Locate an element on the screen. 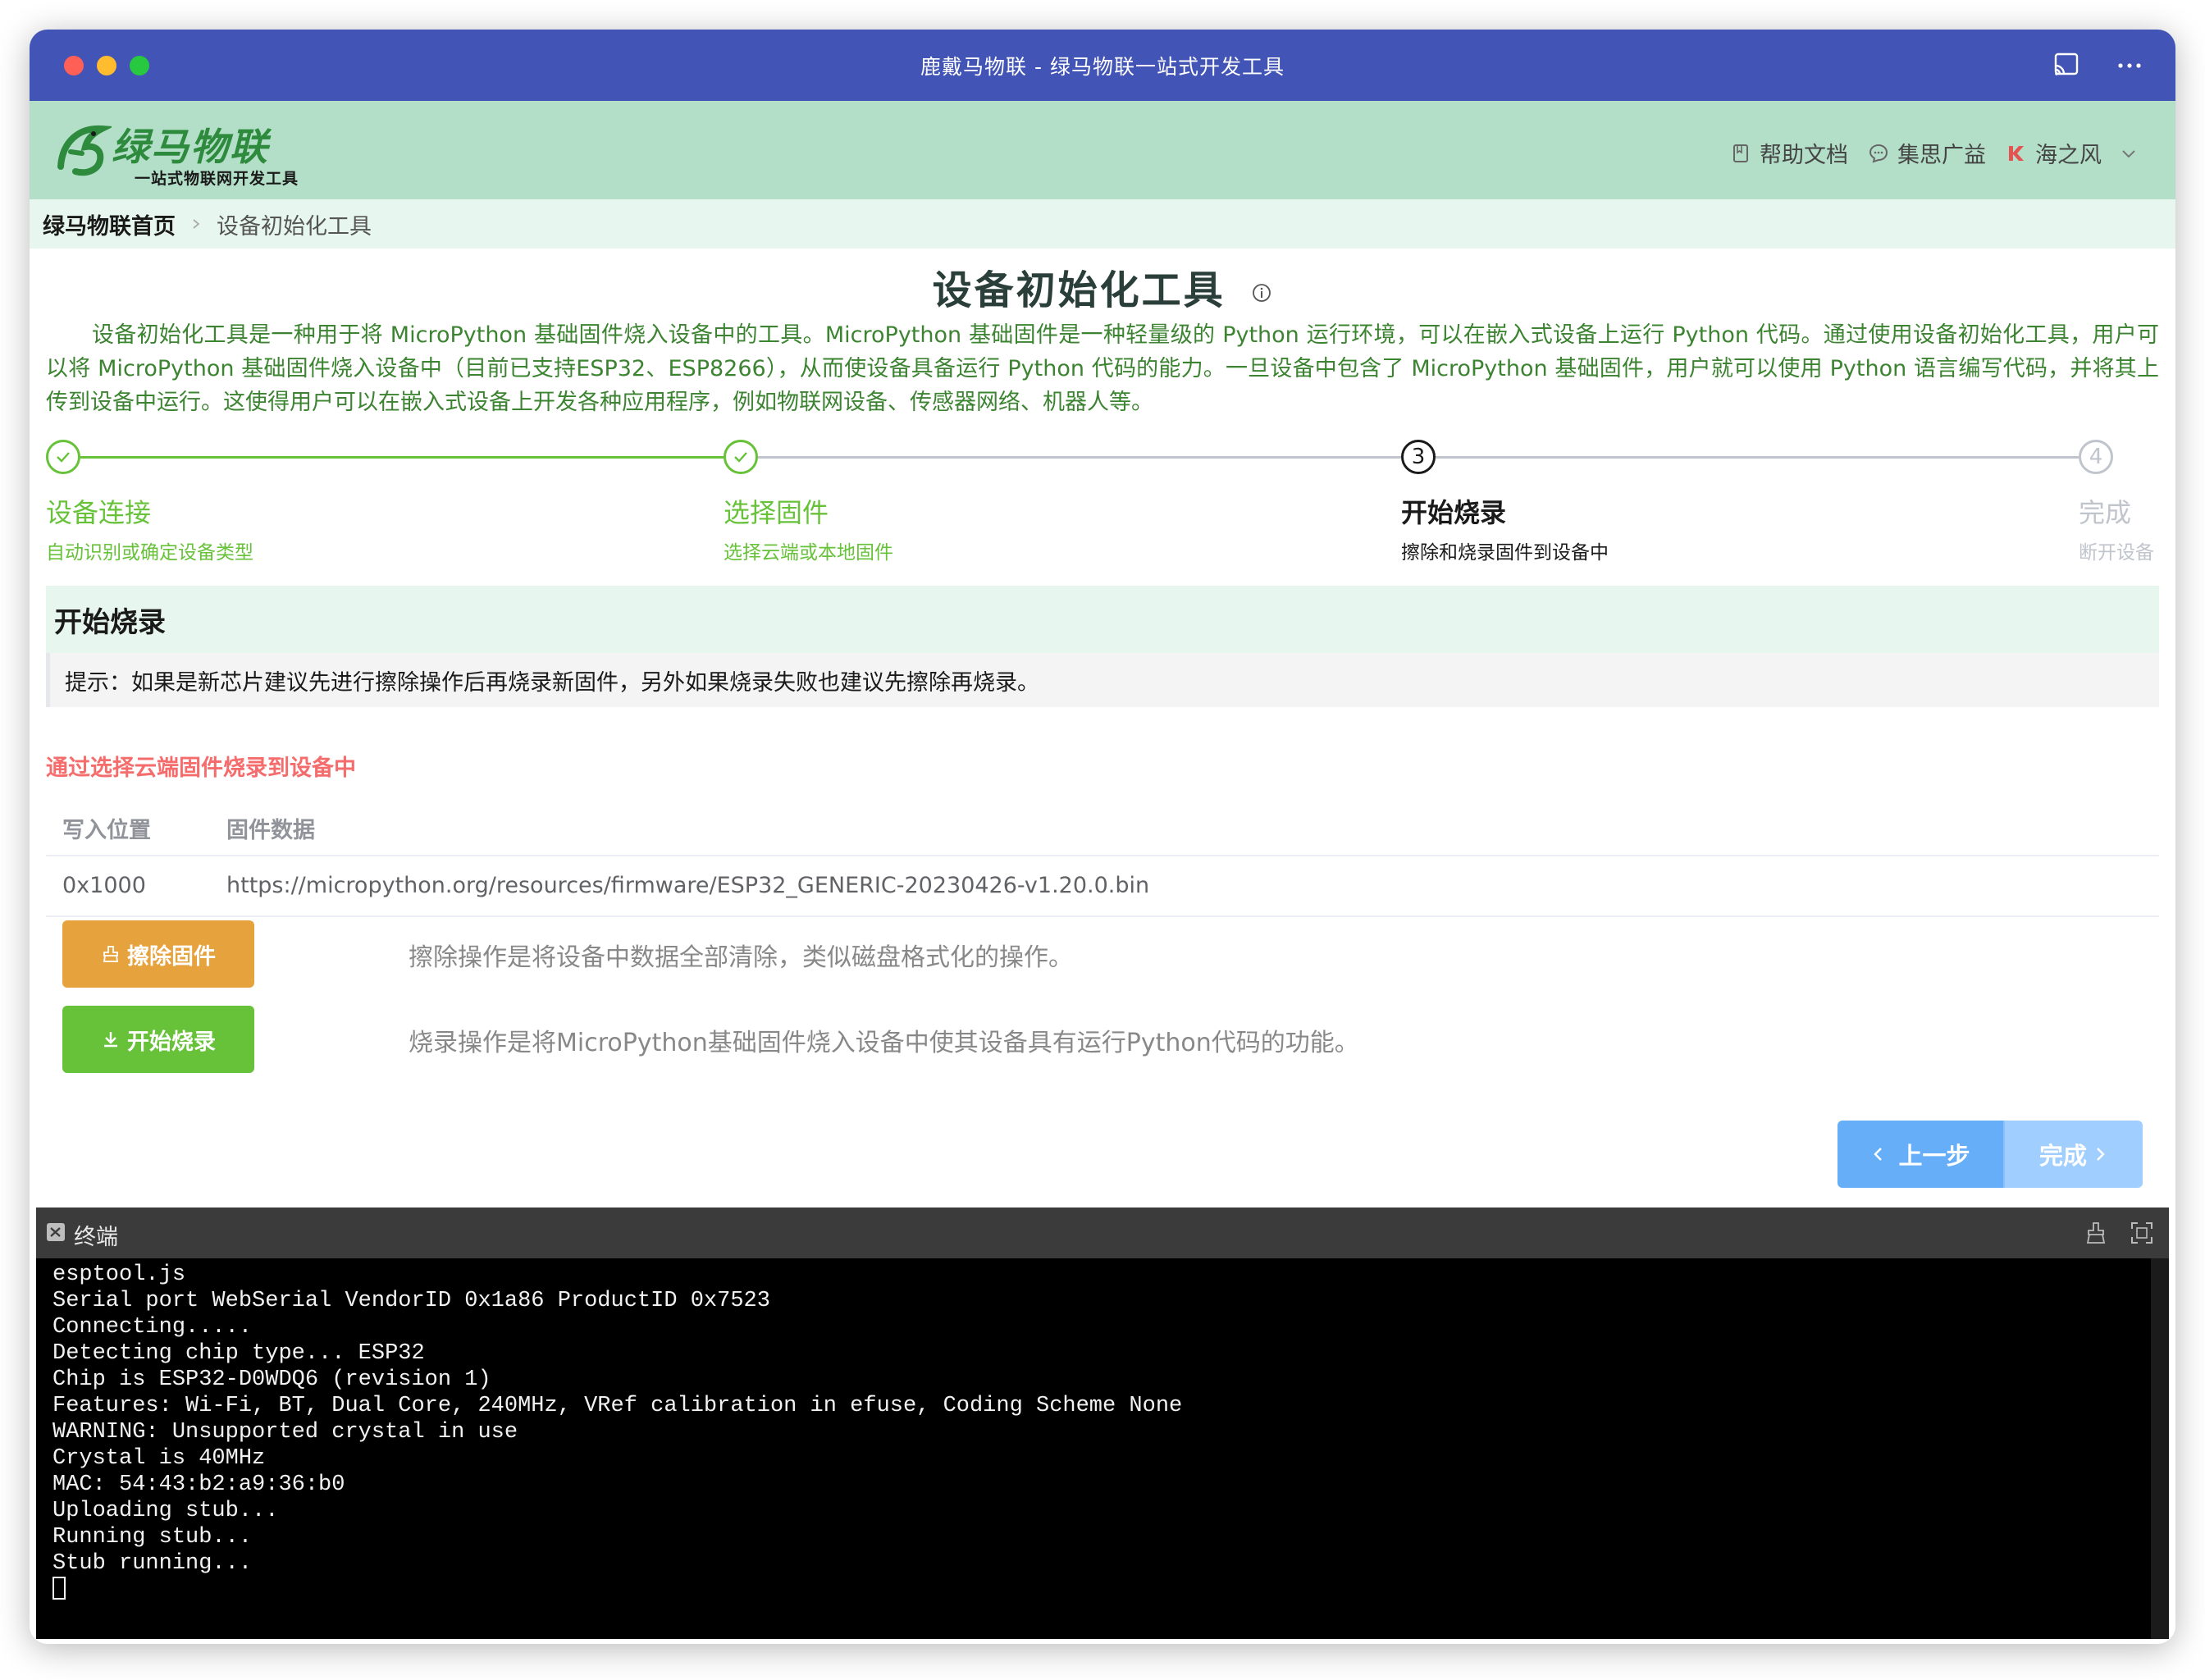  book-icon is located at coordinates (1740, 153).